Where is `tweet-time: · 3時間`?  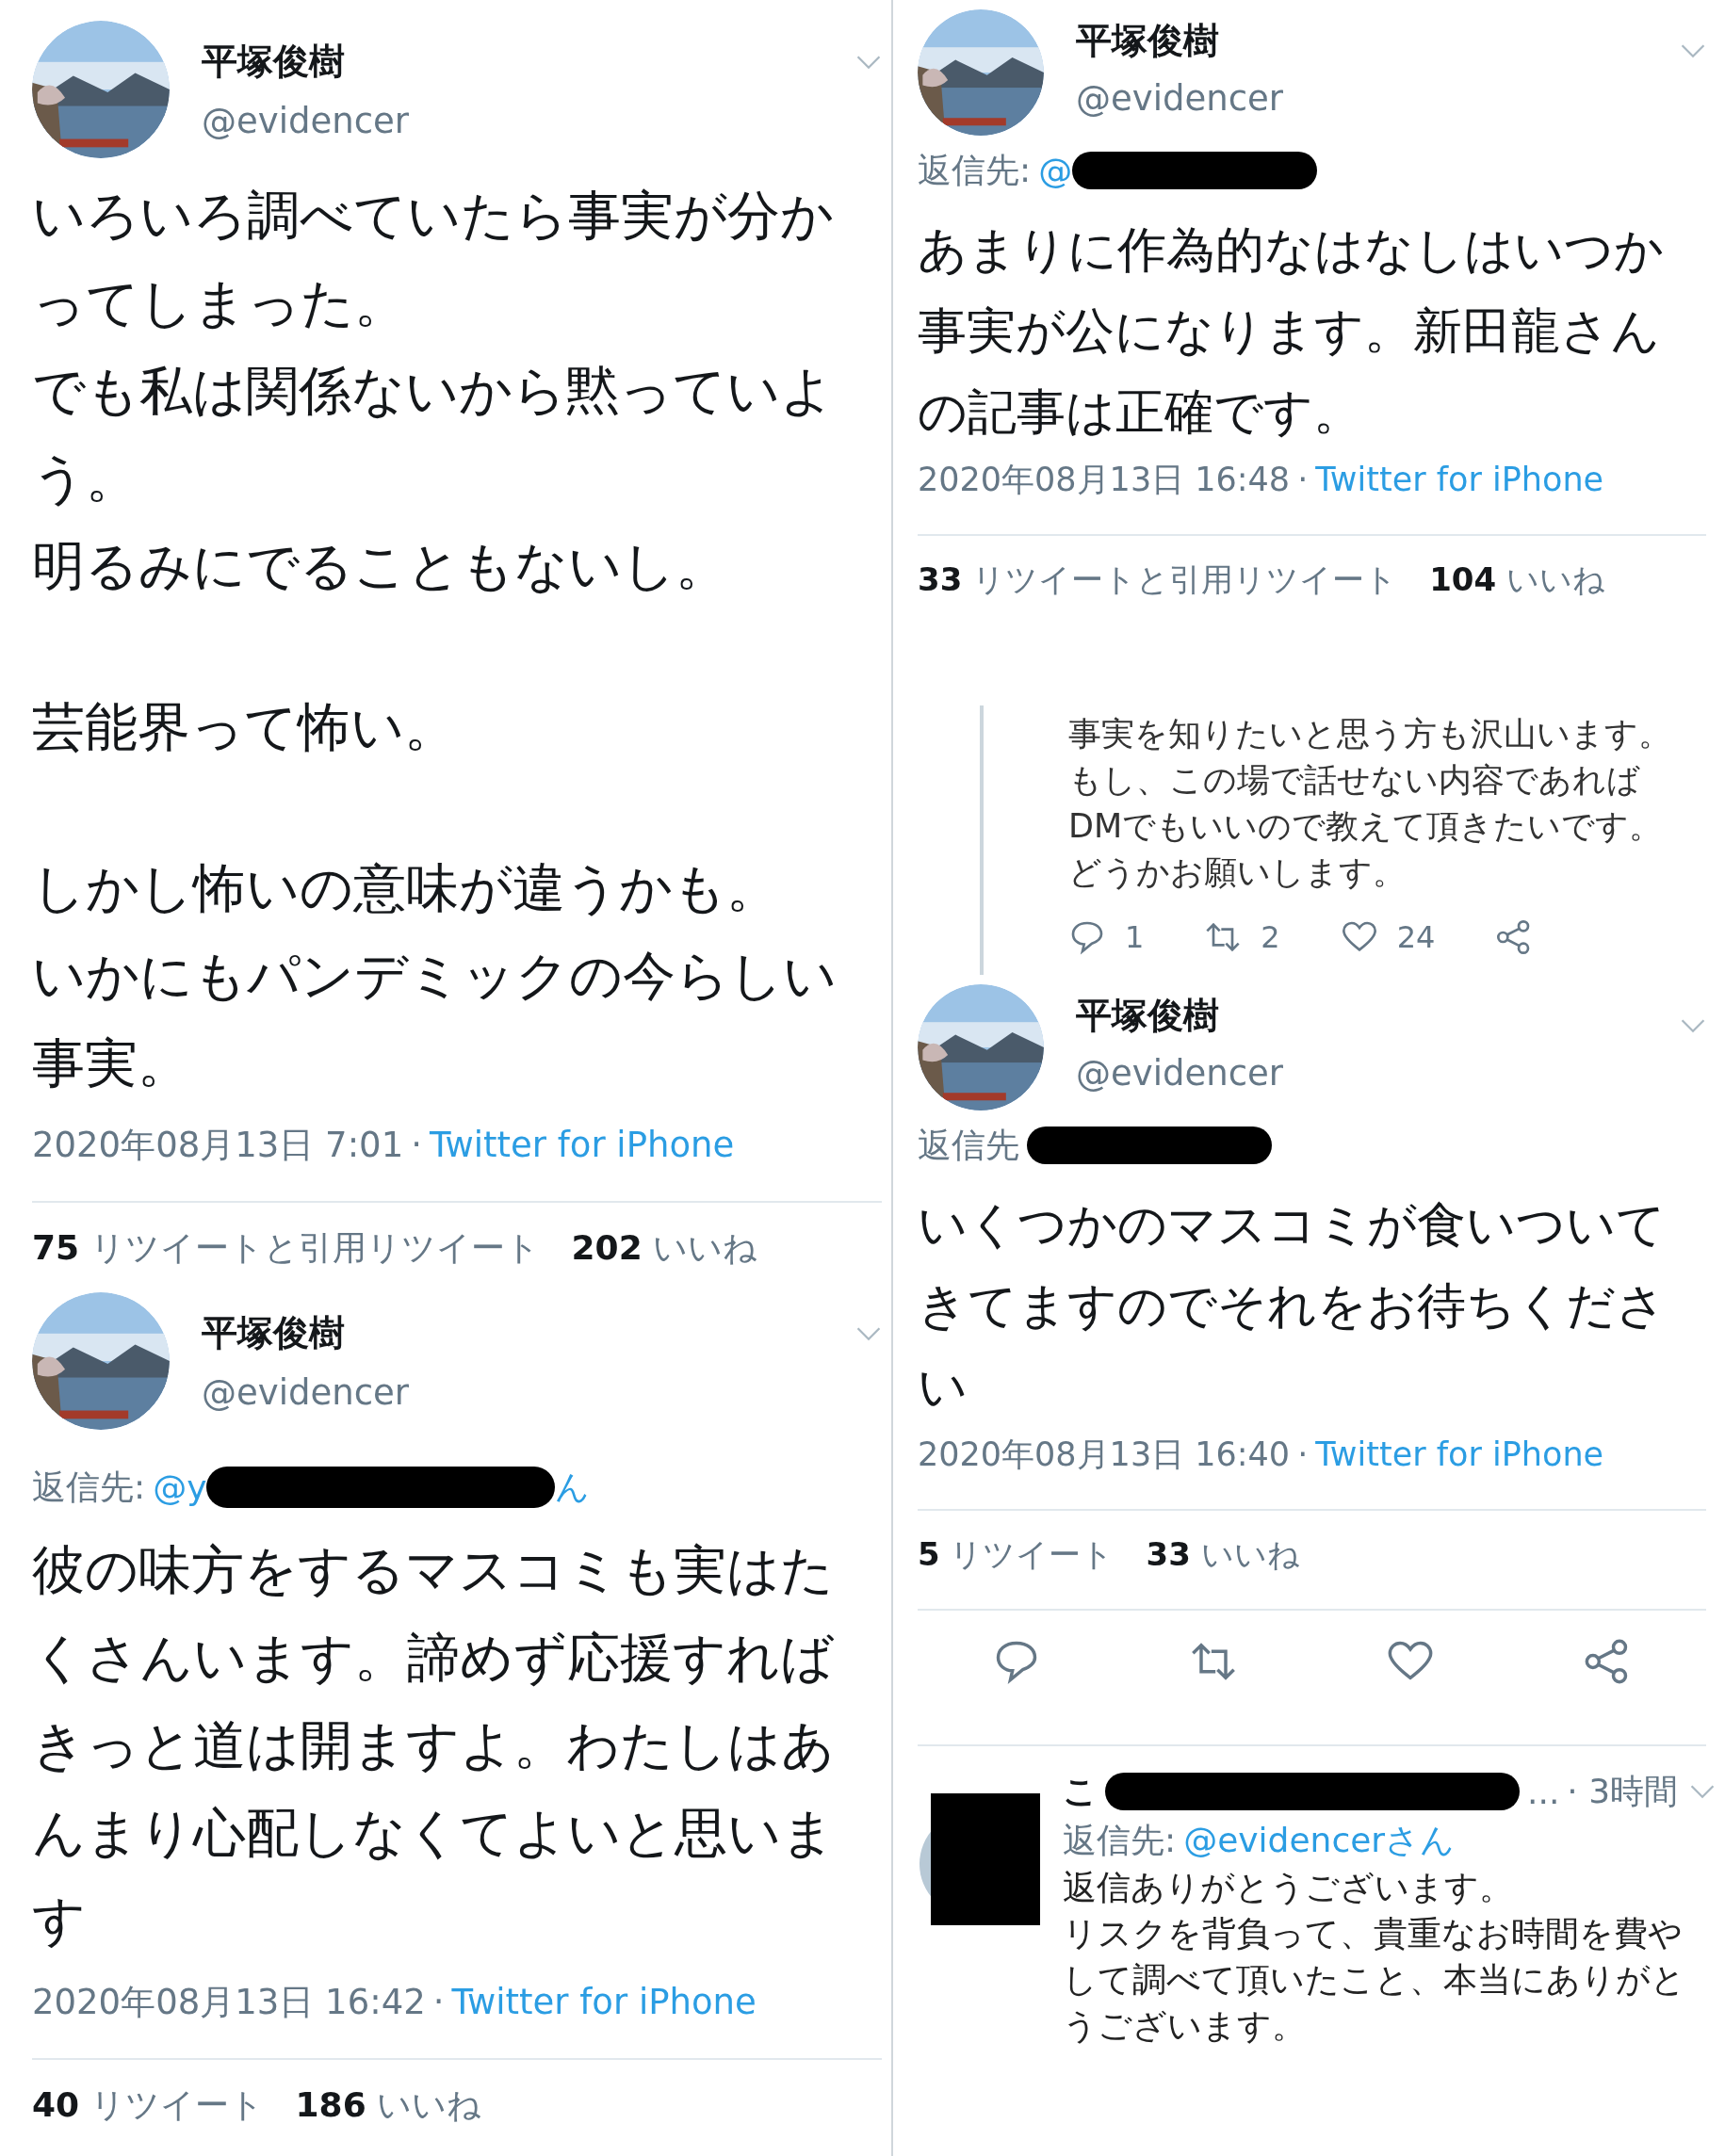
tweet-time: · 3時間 is located at coordinates (1623, 1791).